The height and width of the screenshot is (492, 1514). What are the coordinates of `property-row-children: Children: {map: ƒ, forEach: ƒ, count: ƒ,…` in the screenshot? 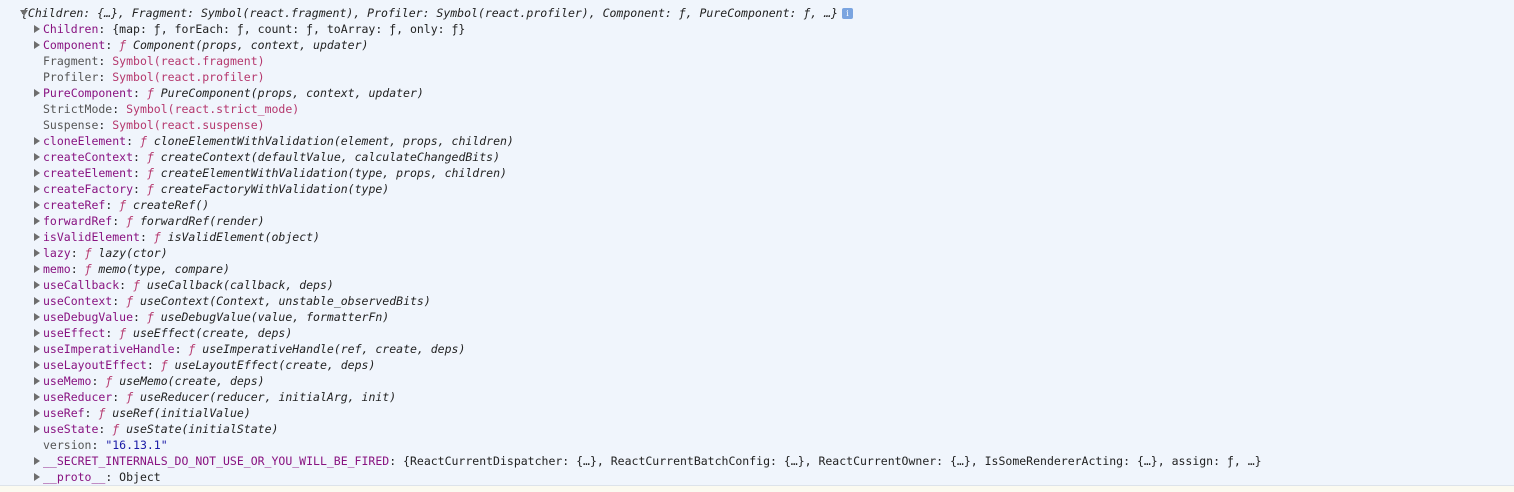 It's located at (757, 29).